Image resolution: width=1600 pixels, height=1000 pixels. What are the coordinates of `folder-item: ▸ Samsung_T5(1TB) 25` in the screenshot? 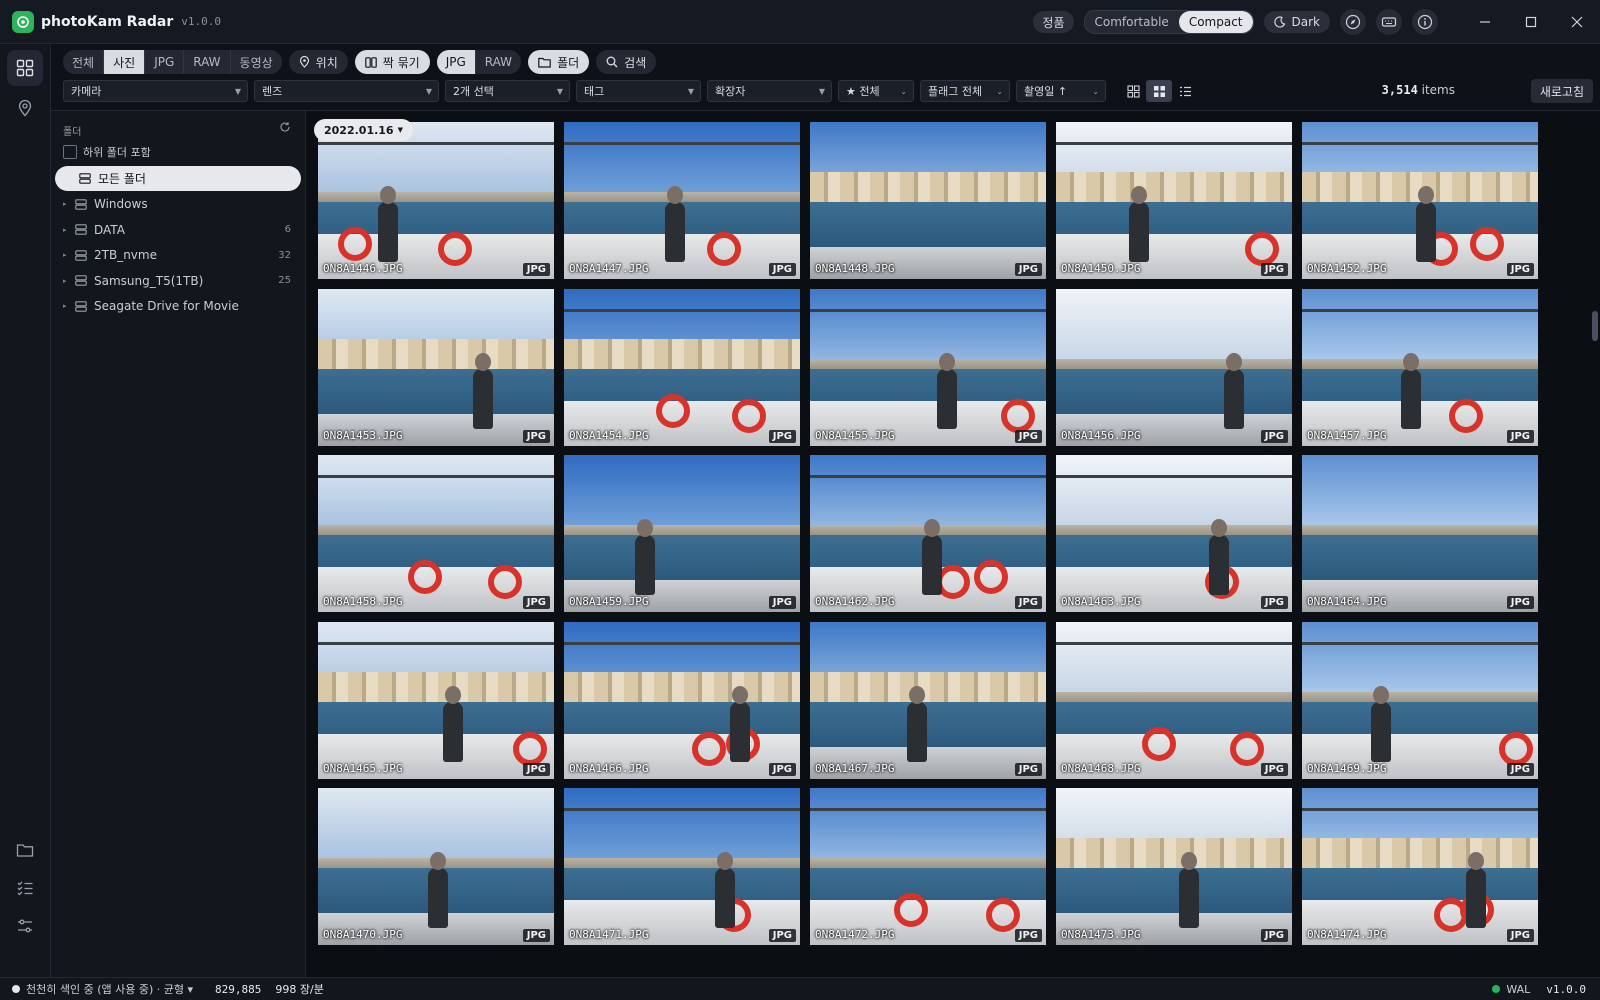 It's located at (178, 280).